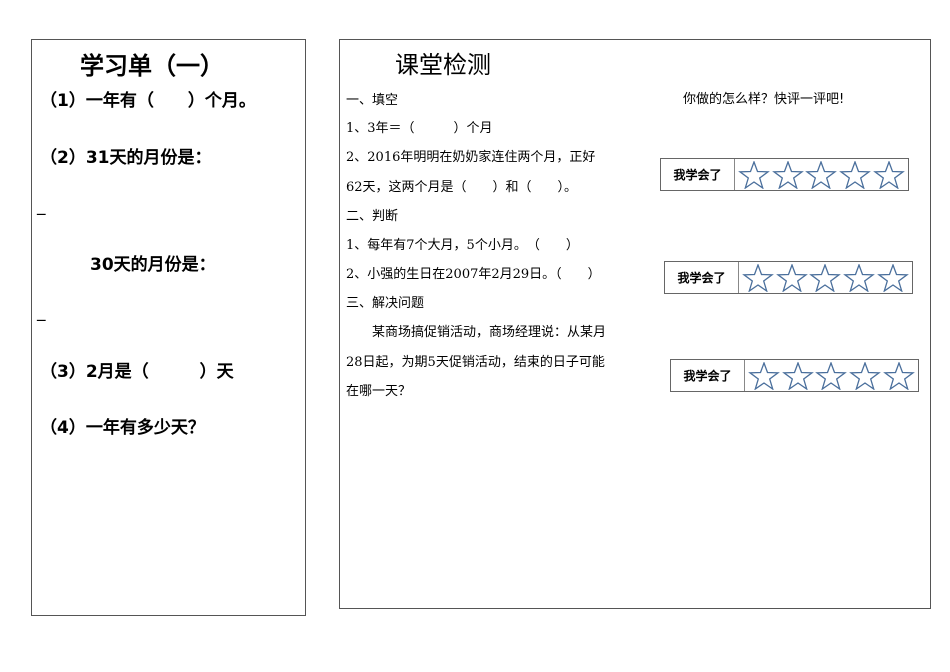  What do you see at coordinates (372, 216) in the screenshot?
I see `section-judge: 二、判断` at bounding box center [372, 216].